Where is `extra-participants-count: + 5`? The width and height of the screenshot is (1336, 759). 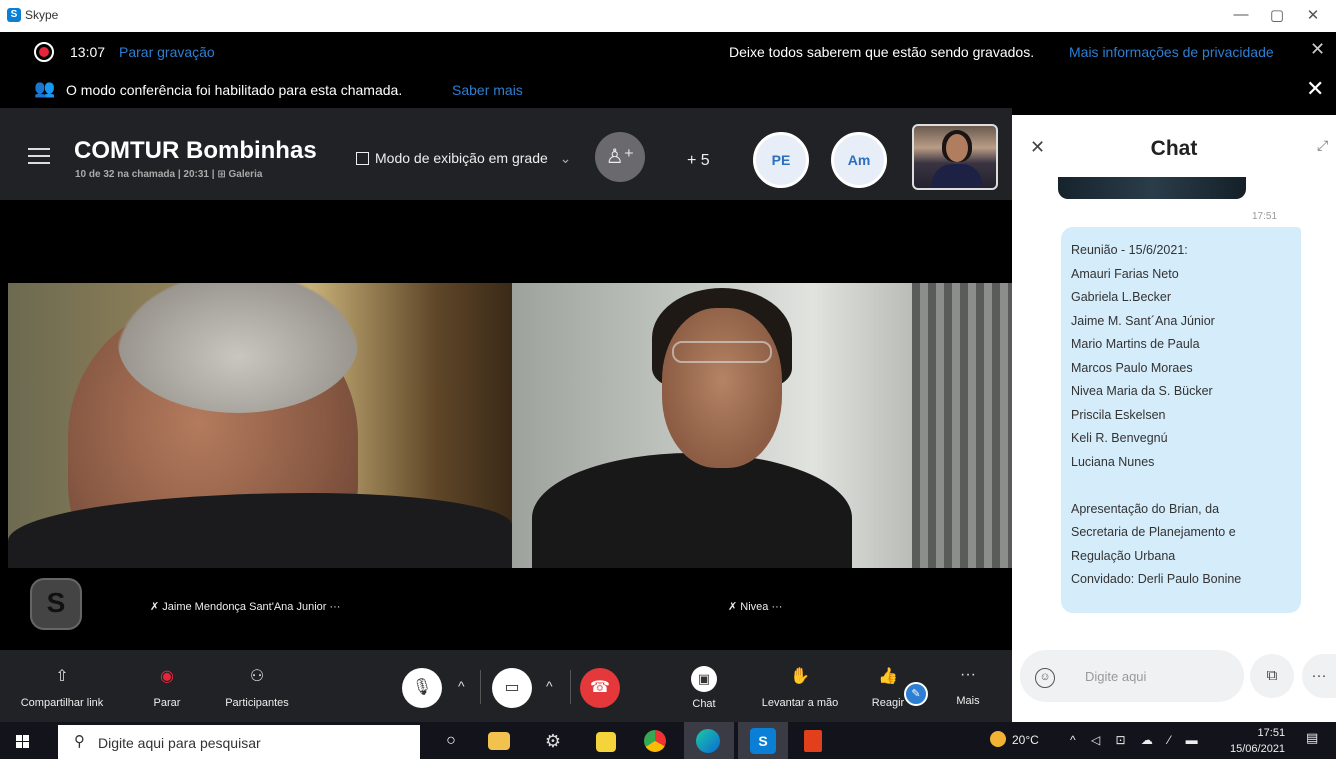 extra-participants-count: + 5 is located at coordinates (698, 161).